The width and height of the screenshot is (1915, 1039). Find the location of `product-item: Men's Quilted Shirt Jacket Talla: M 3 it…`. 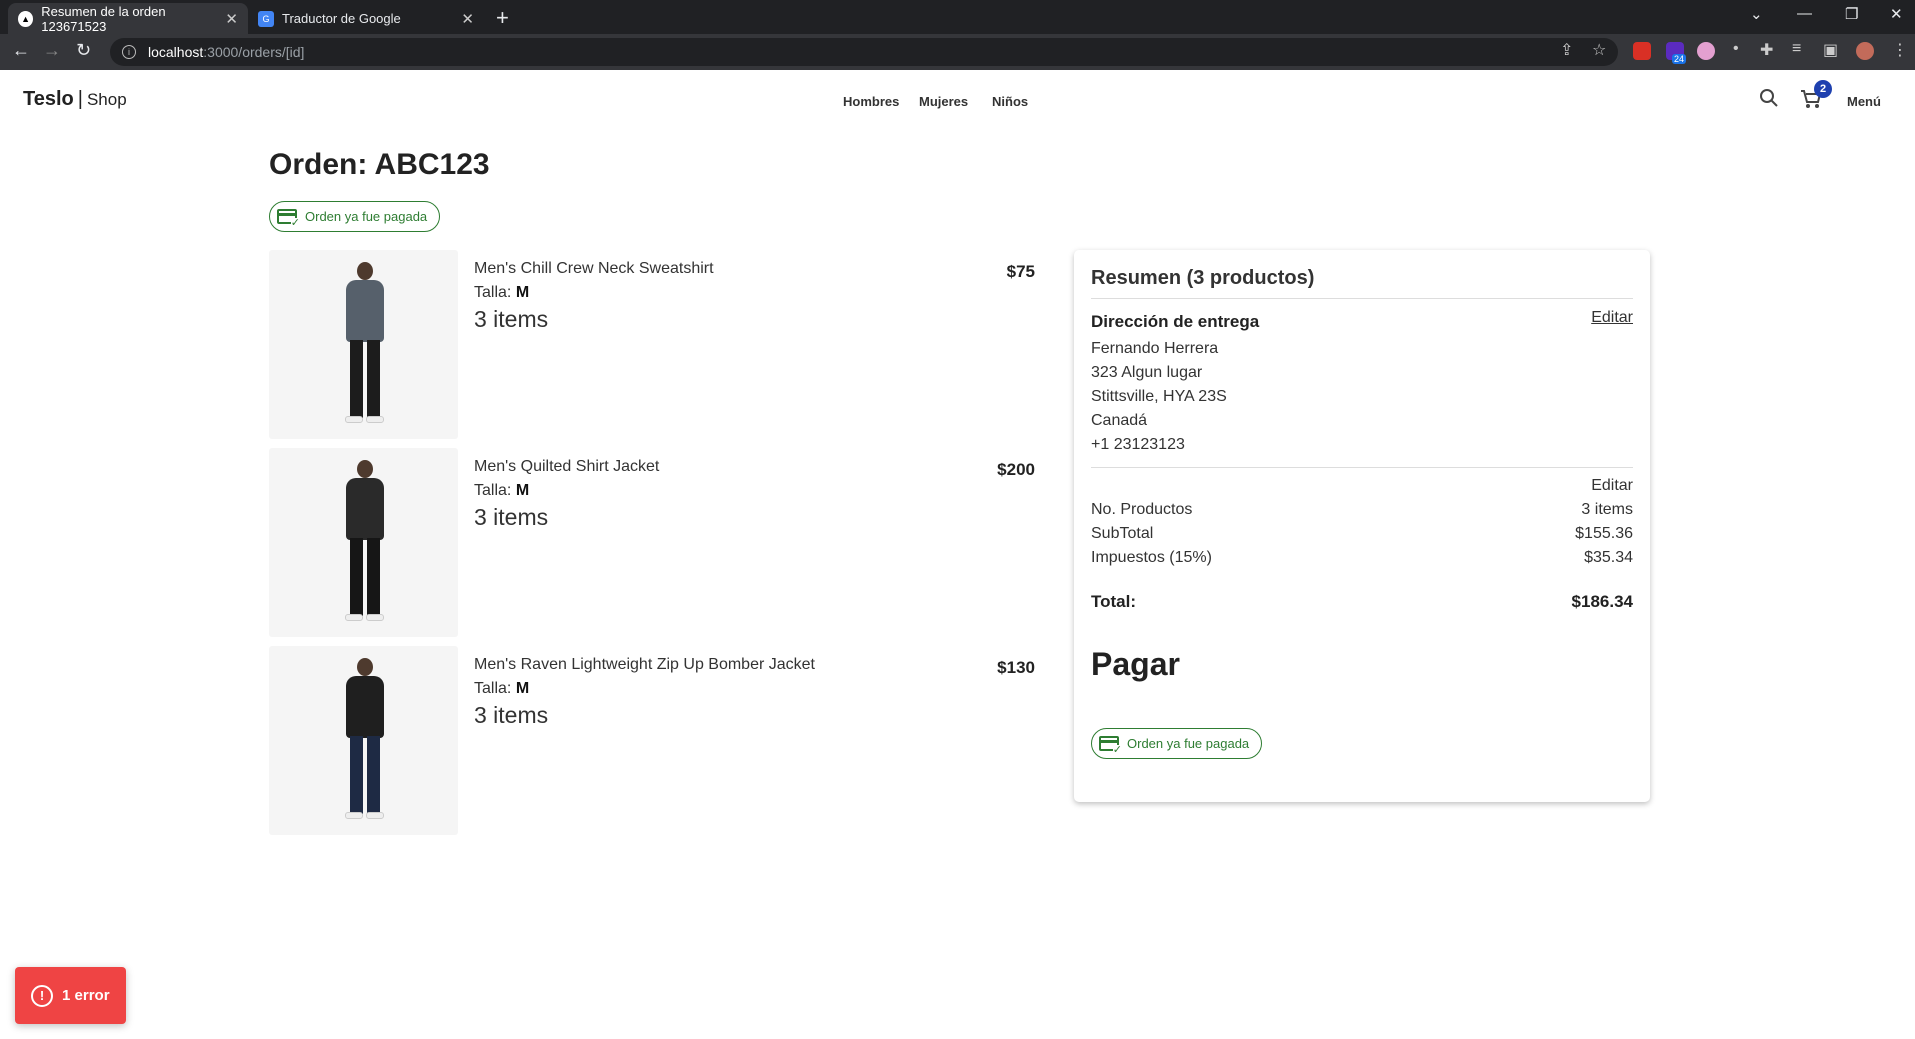

product-item: Men's Quilted Shirt Jacket Talla: M 3 it… is located at coordinates (654, 543).